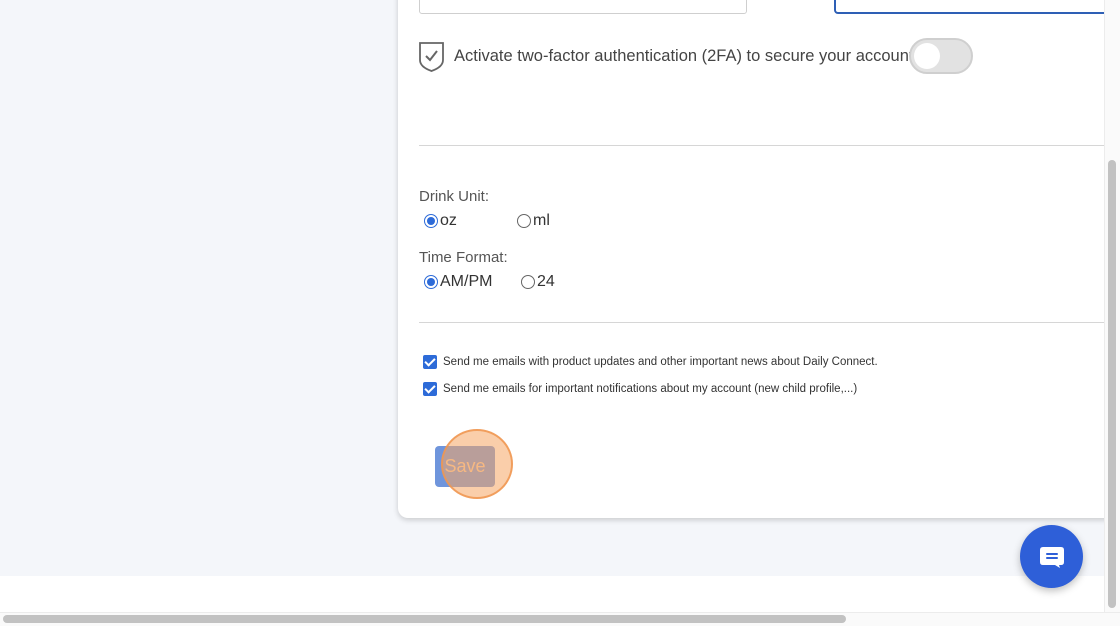  I want to click on time-format-option-ampm: AM/PM, so click(458, 282).